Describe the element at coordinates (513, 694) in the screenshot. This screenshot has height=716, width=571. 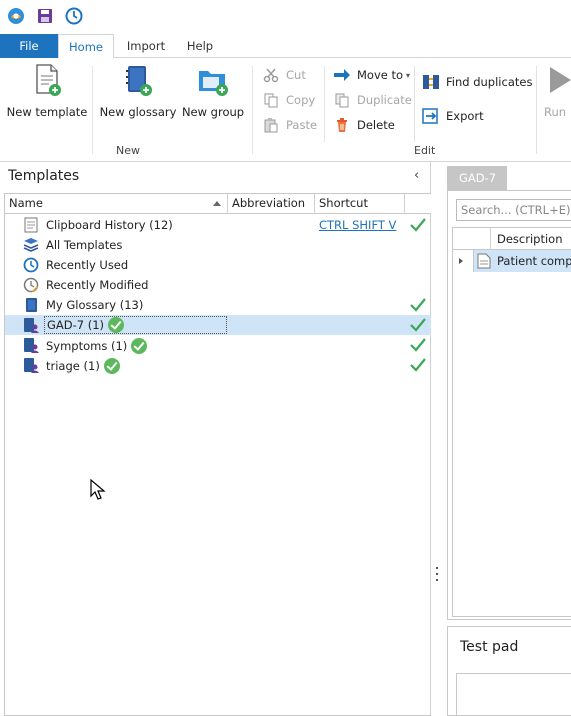
I see `test-pad-input` at that location.